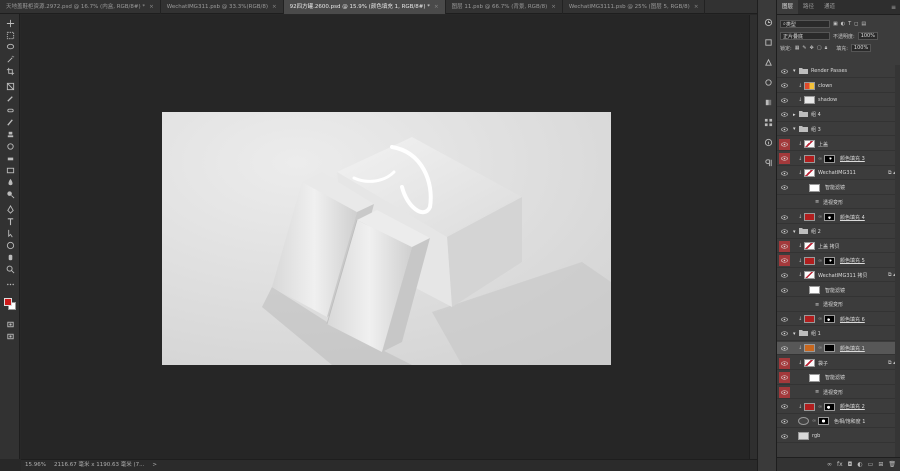  Describe the element at coordinates (10, 324) in the screenshot. I see `quick-mask-icon` at that location.